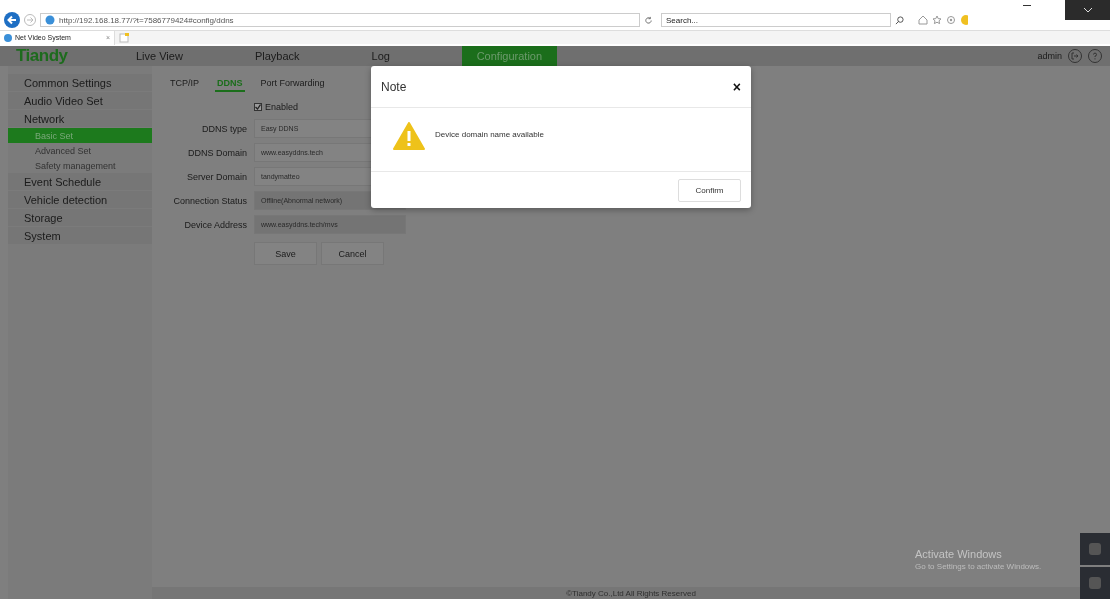 The height and width of the screenshot is (599, 1110). What do you see at coordinates (80, 135) in the screenshot?
I see `sidebar-subitem: Basic Set` at bounding box center [80, 135].